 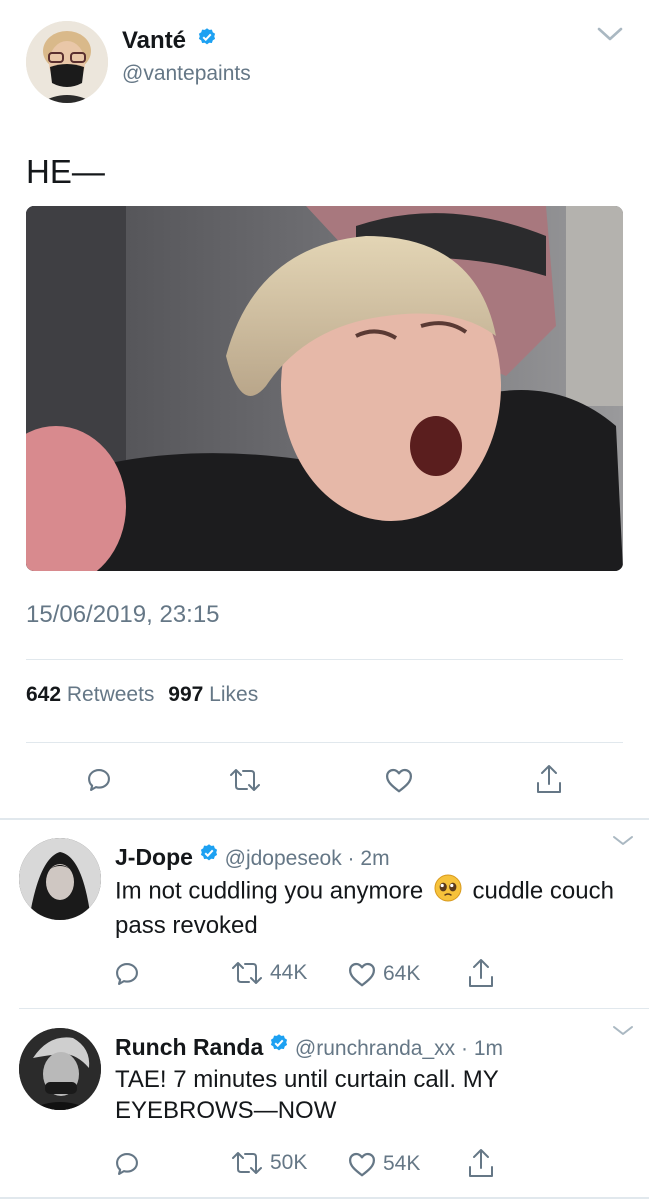 What do you see at coordinates (324, 1198) in the screenshot?
I see `bottom-divider` at bounding box center [324, 1198].